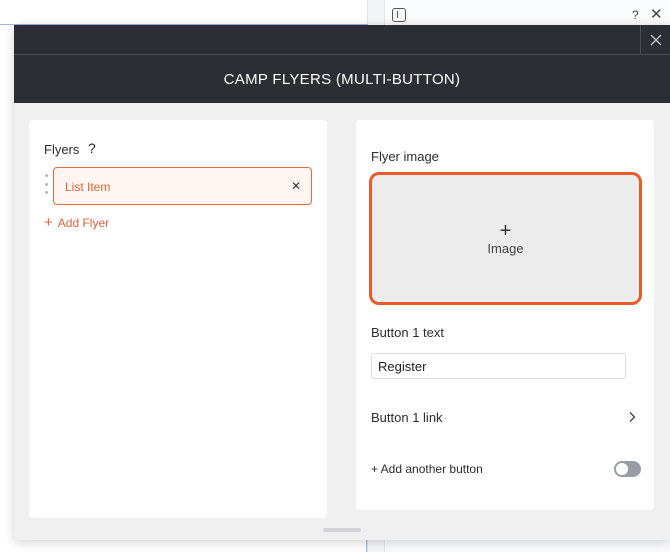 Image resolution: width=670 pixels, height=552 pixels. What do you see at coordinates (62, 149) in the screenshot?
I see `flyers-label: Flyers` at bounding box center [62, 149].